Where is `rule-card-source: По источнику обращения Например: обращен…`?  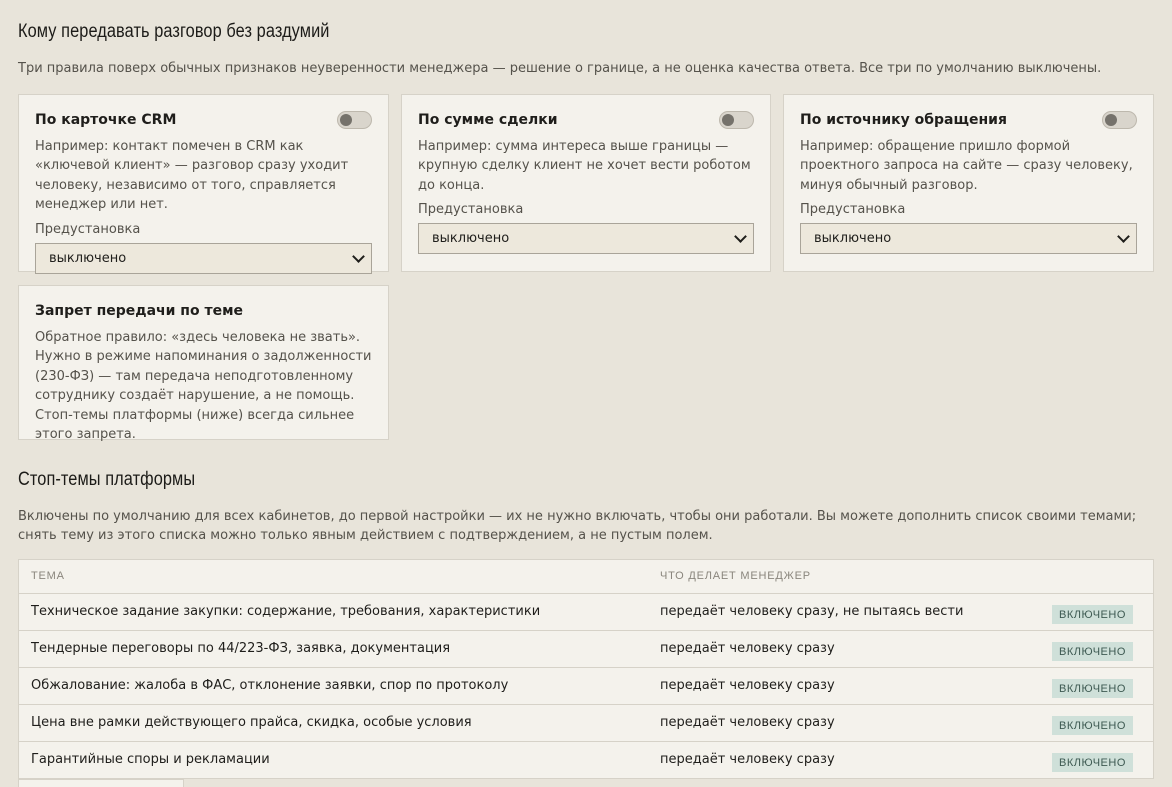 rule-card-source: По источнику обращения Например: обращен… is located at coordinates (968, 182).